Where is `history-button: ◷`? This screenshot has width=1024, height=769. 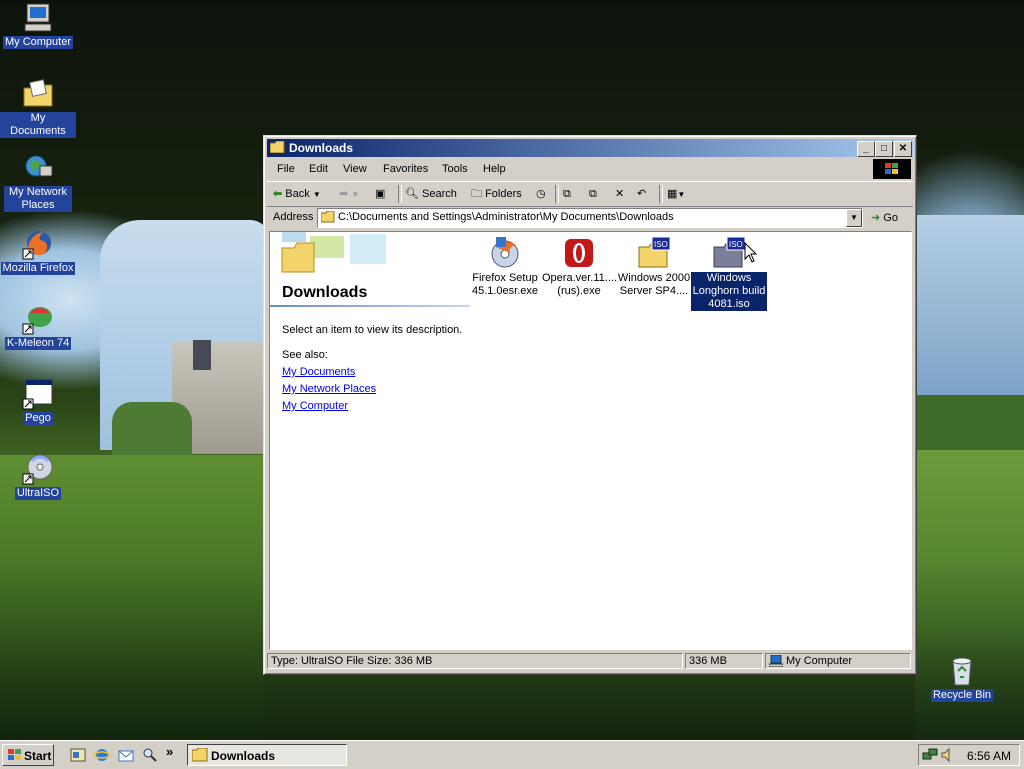
history-button: ◷ is located at coordinates (541, 194).